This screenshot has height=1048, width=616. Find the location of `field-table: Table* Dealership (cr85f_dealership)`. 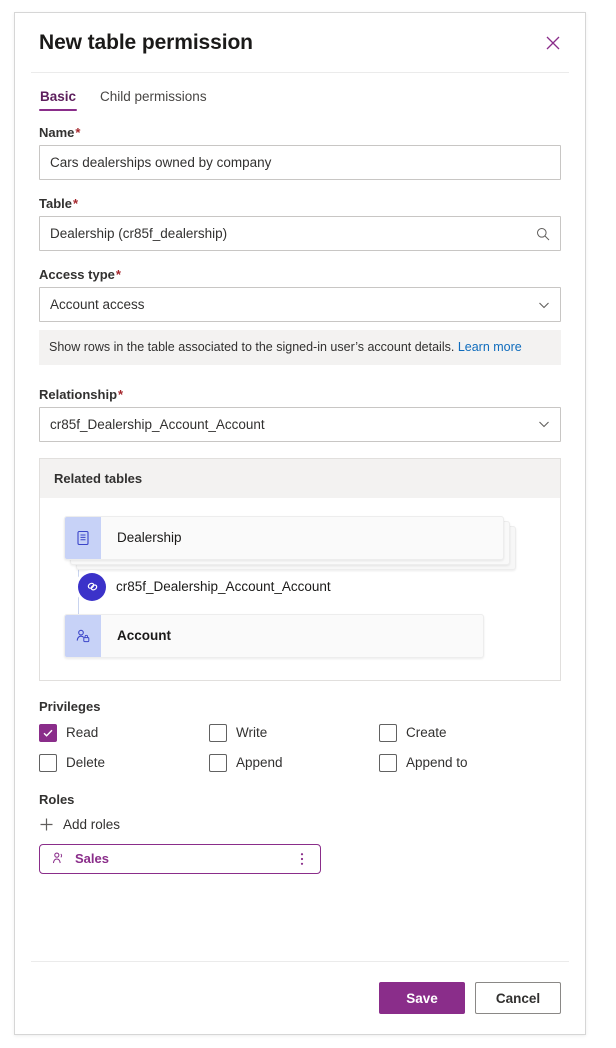

field-table: Table* Dealership (cr85f_dealership) is located at coordinates (300, 223).